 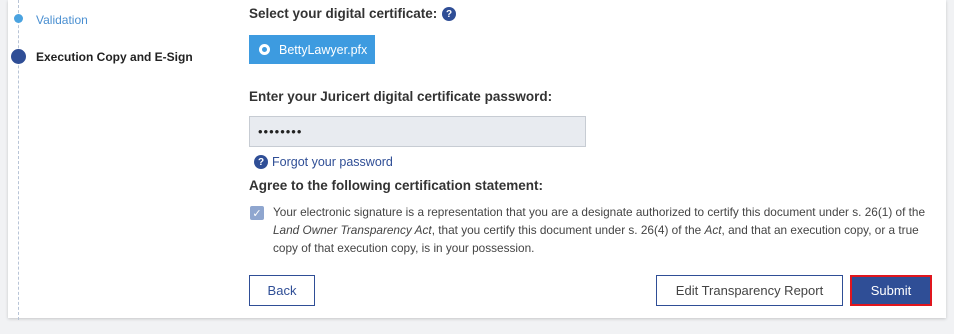 I want to click on step-execution-label: Execution Copy and E-Sign, so click(x=114, y=57).